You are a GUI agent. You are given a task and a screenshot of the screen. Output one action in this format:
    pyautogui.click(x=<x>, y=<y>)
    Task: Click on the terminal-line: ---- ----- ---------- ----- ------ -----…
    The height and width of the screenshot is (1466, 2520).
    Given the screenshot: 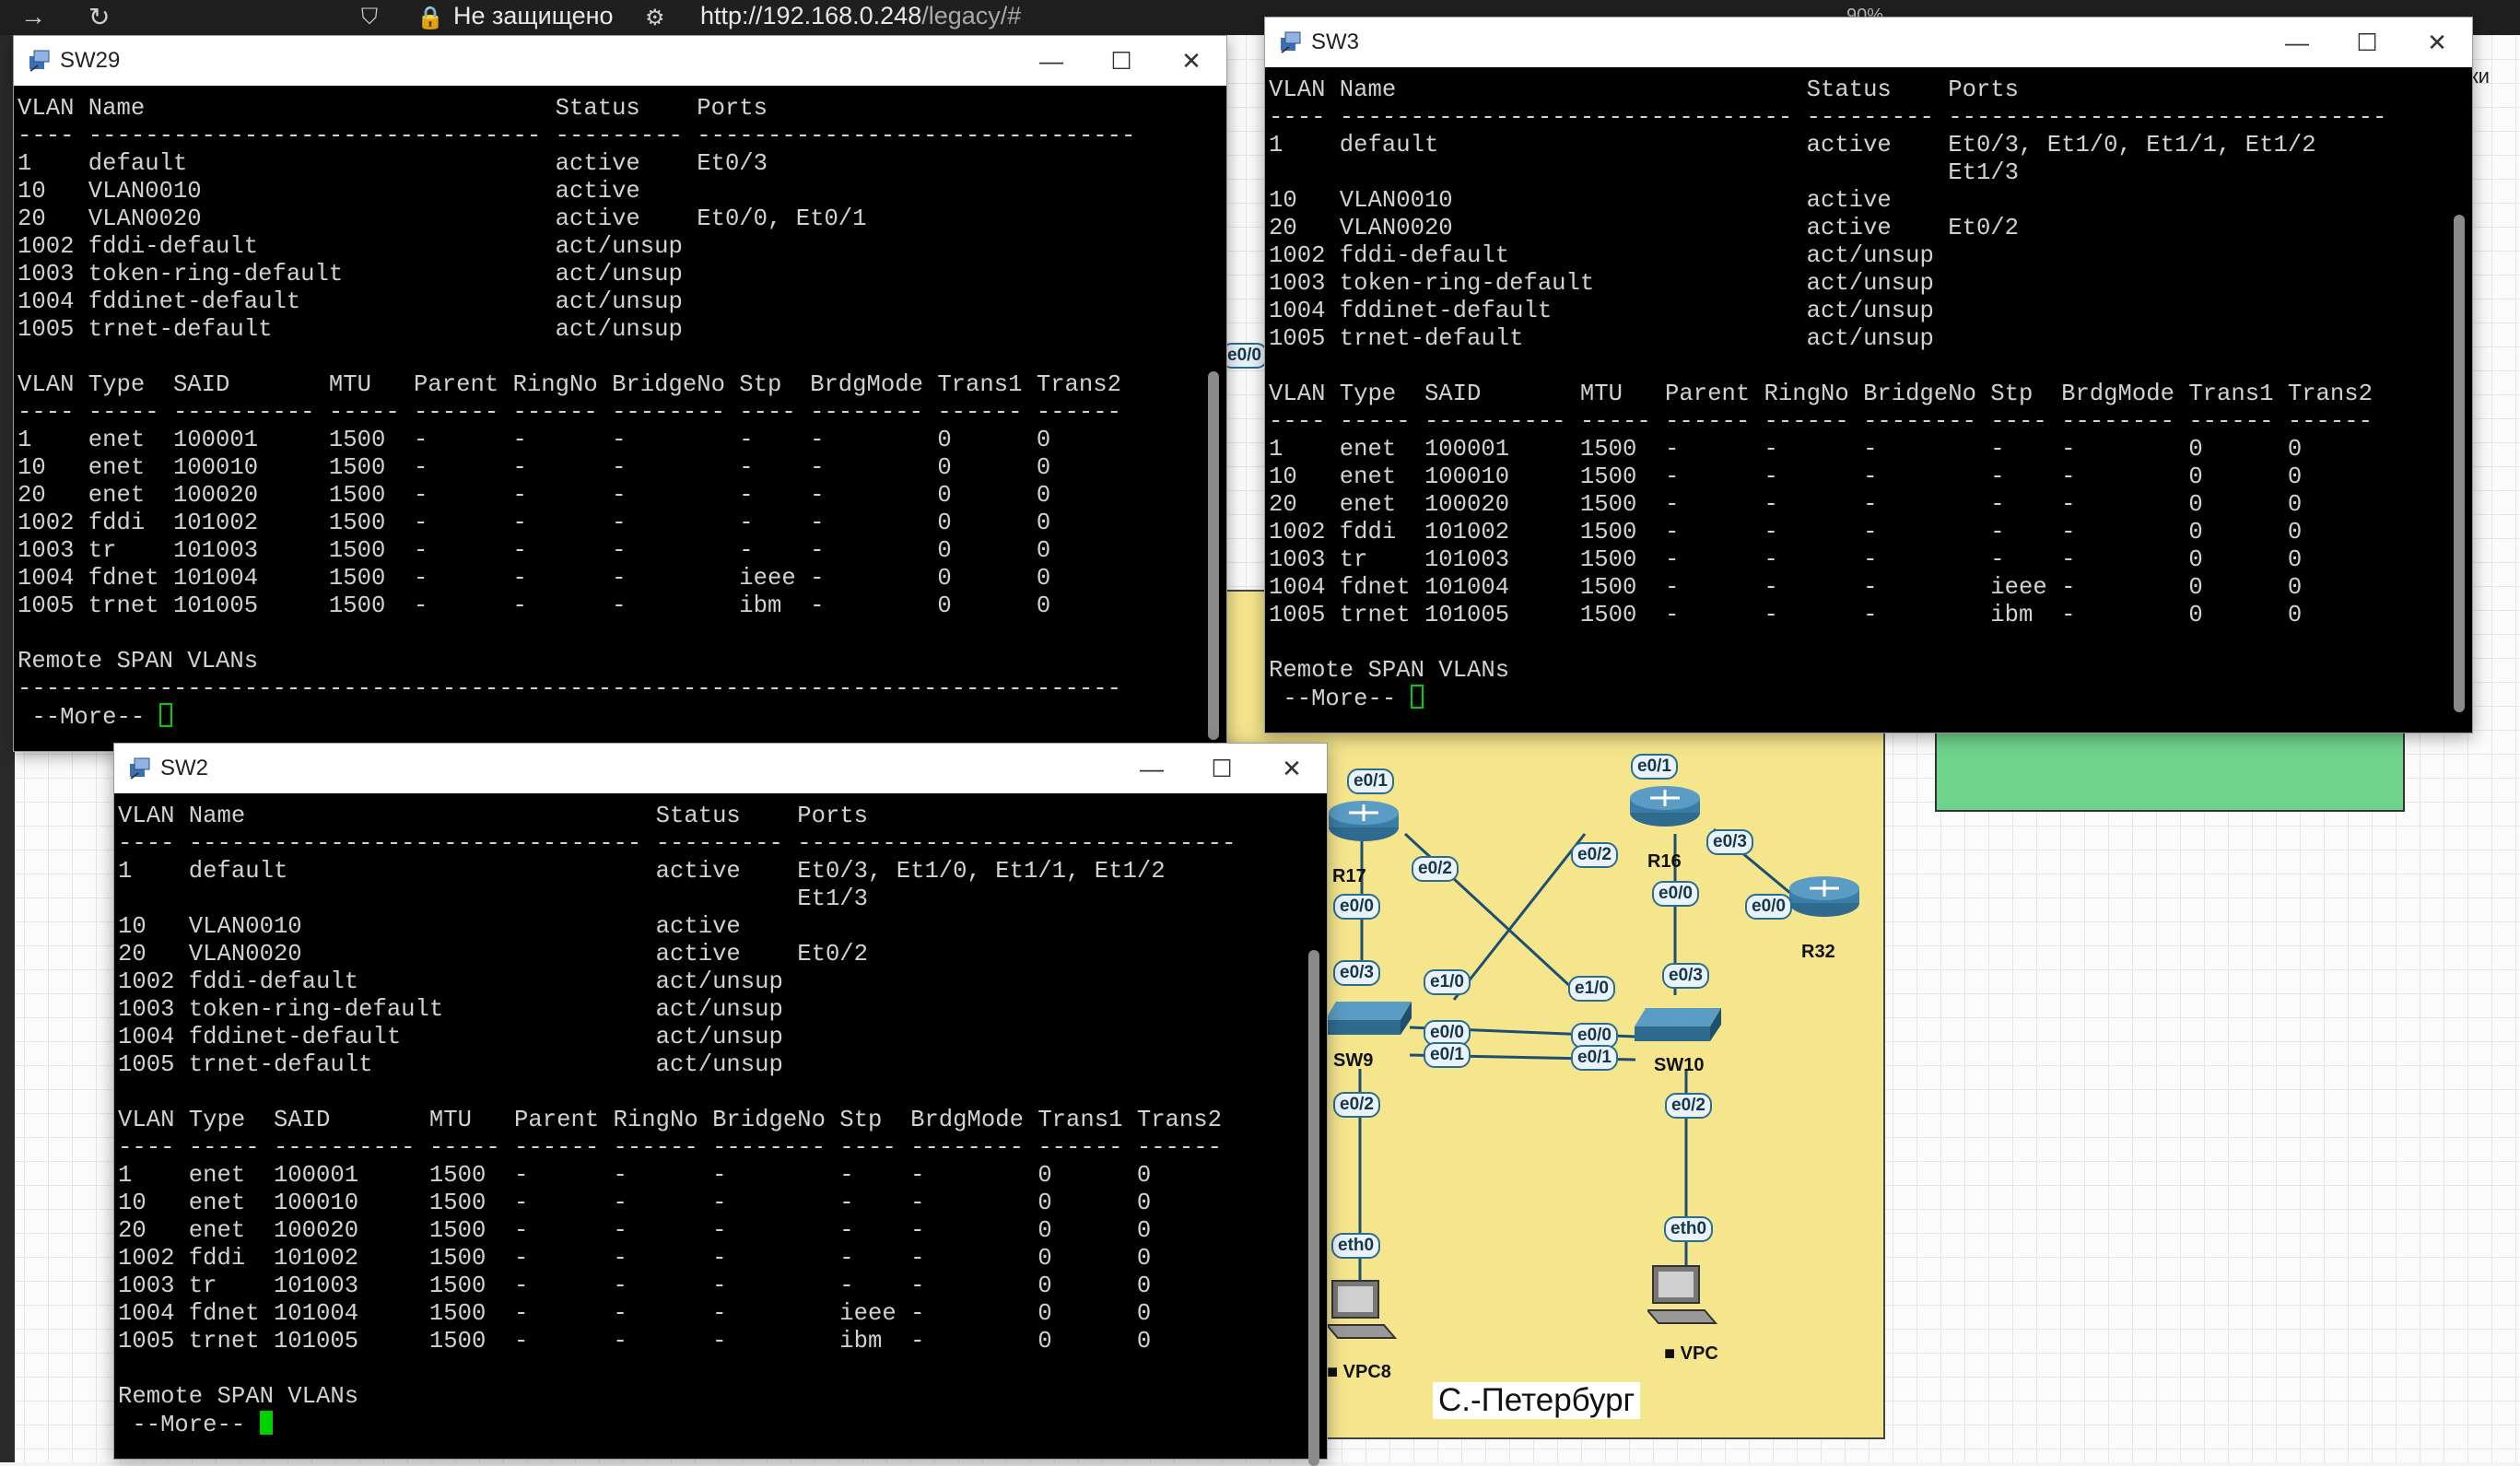 What is the action you would take?
    pyautogui.click(x=1821, y=421)
    